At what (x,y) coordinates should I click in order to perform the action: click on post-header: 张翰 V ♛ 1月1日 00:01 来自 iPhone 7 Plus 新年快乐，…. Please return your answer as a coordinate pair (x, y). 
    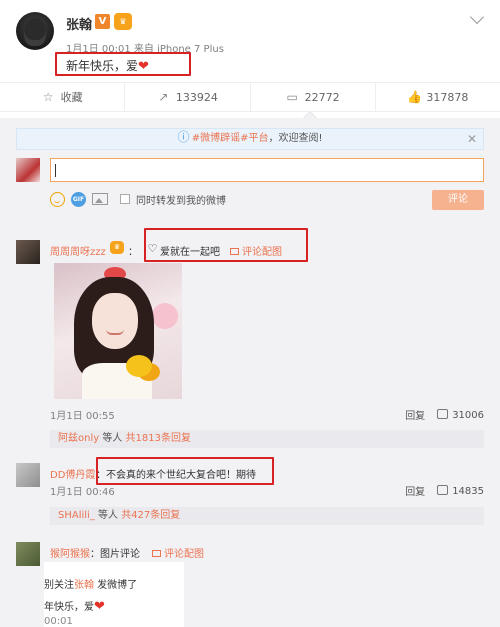
    Looking at the image, I should click on (250, 40).